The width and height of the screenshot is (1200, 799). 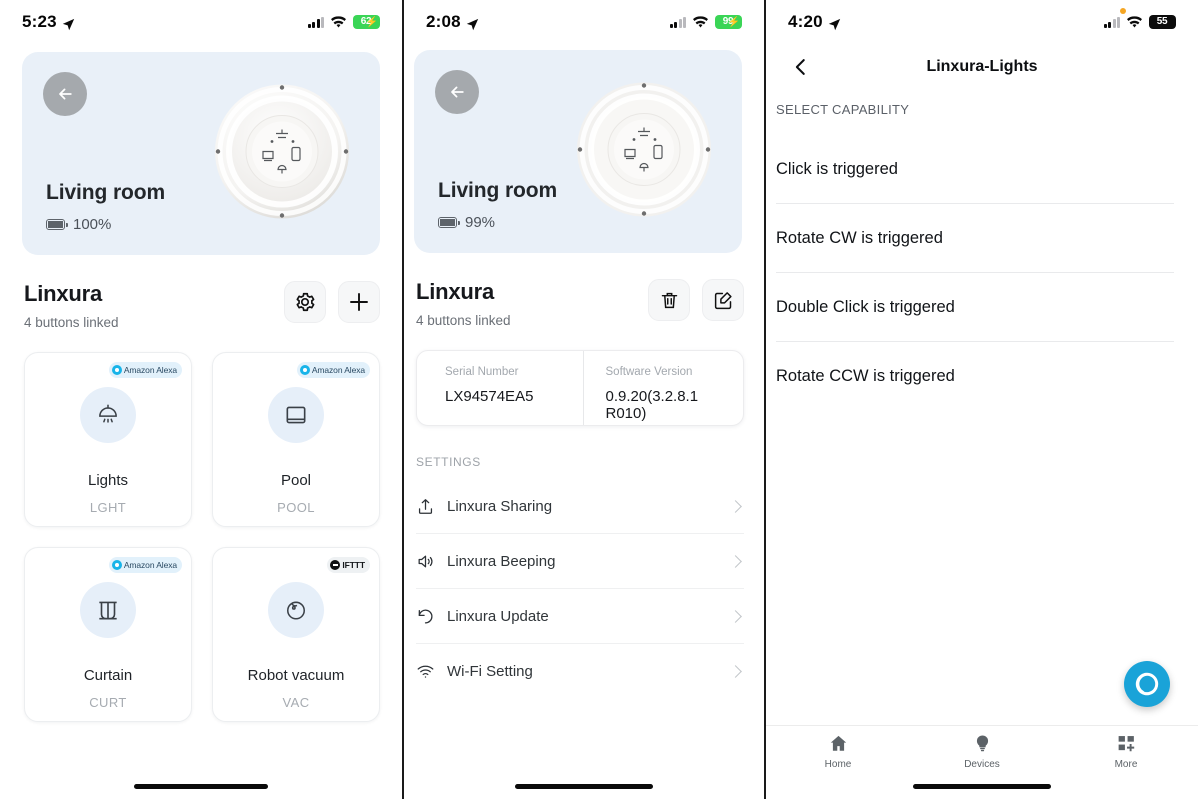 What do you see at coordinates (975, 307) in the screenshot?
I see `capability-row-double-click: Double Click is triggered` at bounding box center [975, 307].